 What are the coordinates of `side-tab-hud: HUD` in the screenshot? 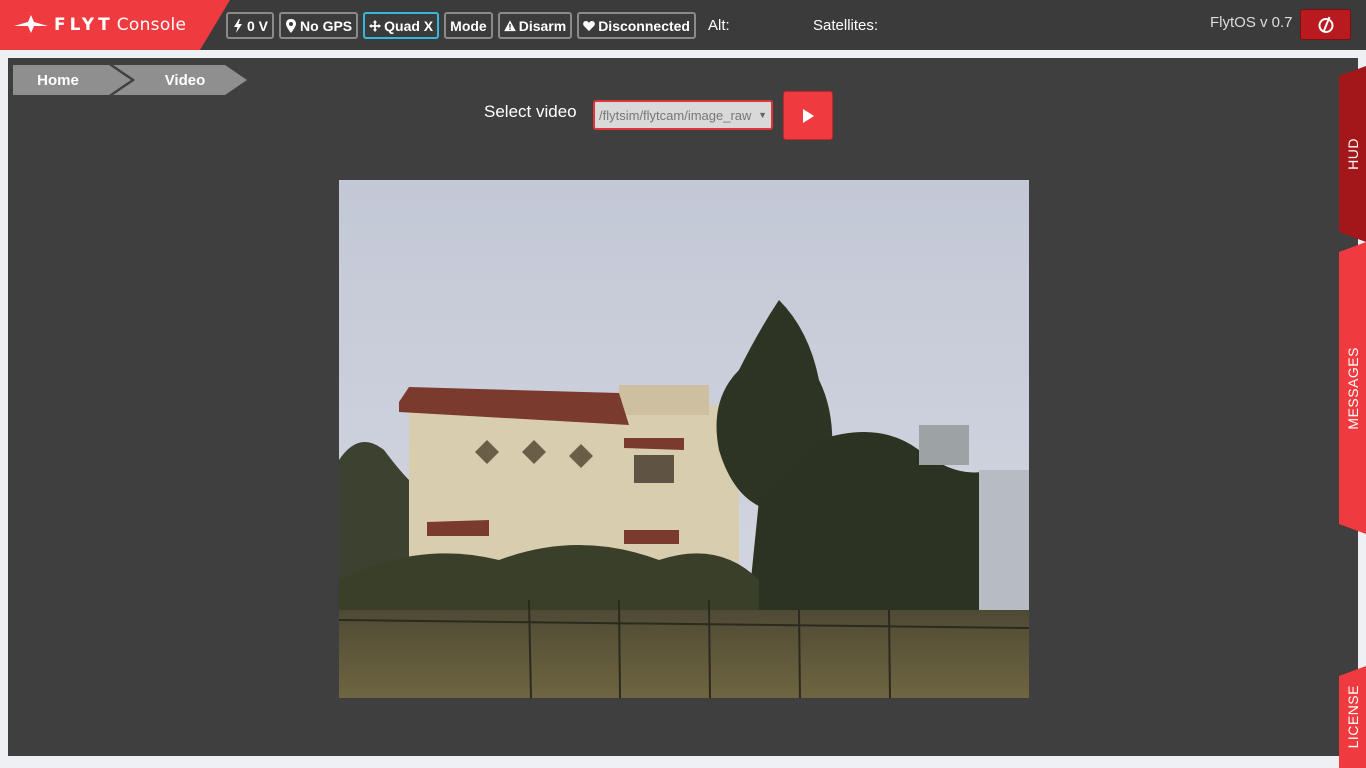 It's located at (1352, 154).